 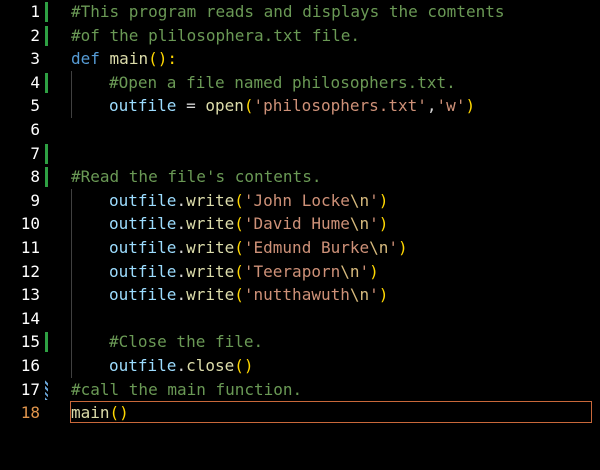 I want to click on code-token: (), so click(x=119, y=413).